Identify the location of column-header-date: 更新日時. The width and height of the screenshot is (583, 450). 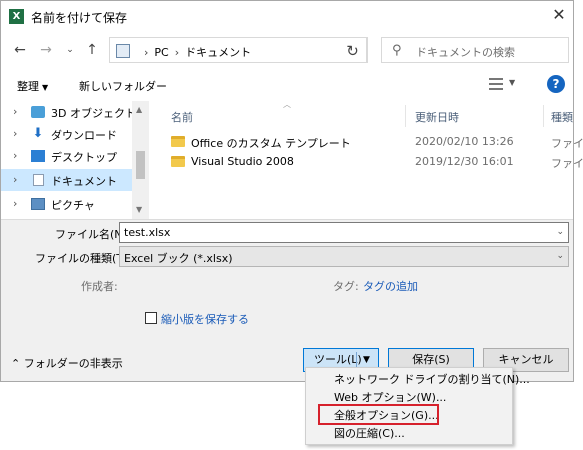
(437, 117).